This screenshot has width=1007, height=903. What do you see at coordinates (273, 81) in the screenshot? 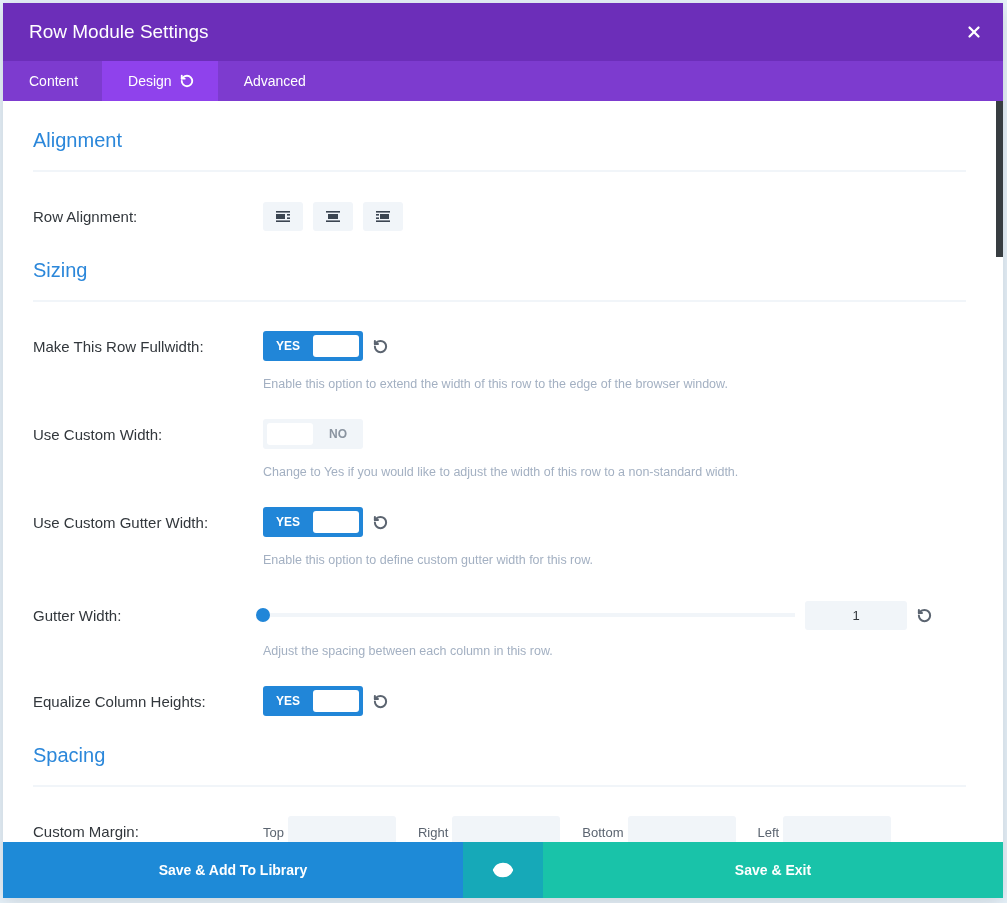
I see `tab: Advanced` at bounding box center [273, 81].